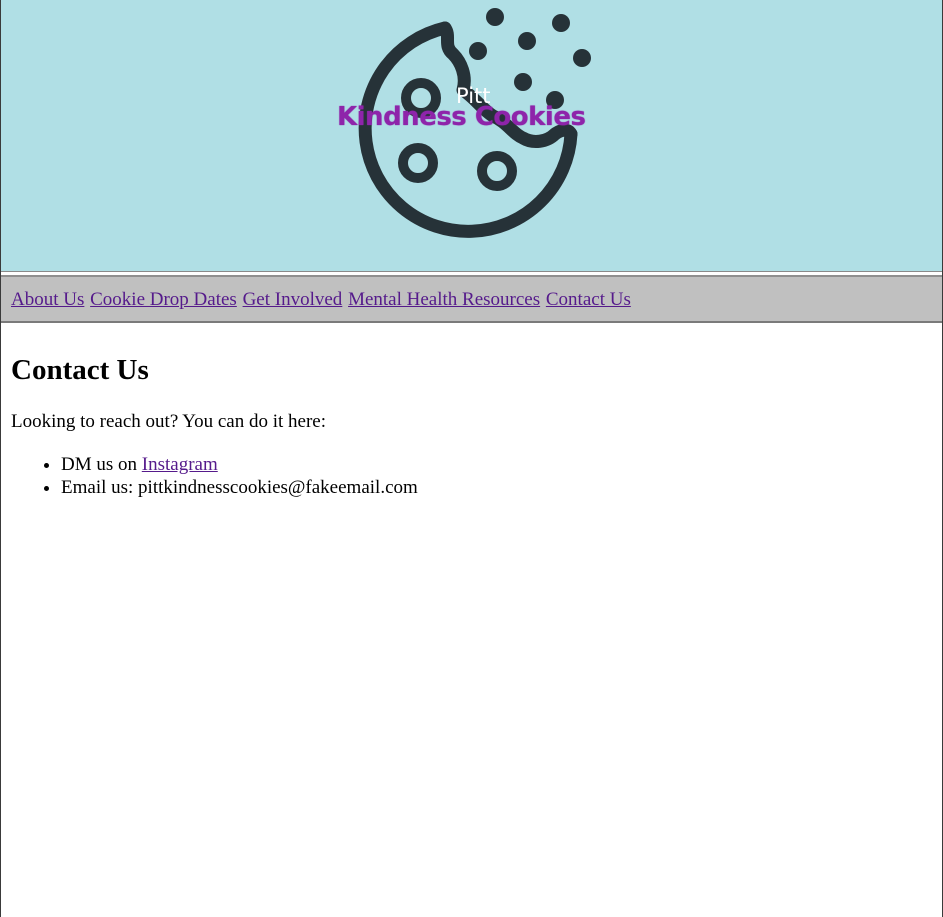 Image resolution: width=943 pixels, height=917 pixels. Describe the element at coordinates (444, 299) in the screenshot. I see `nav-link-mental-health-resources: Mental Health Resources` at that location.